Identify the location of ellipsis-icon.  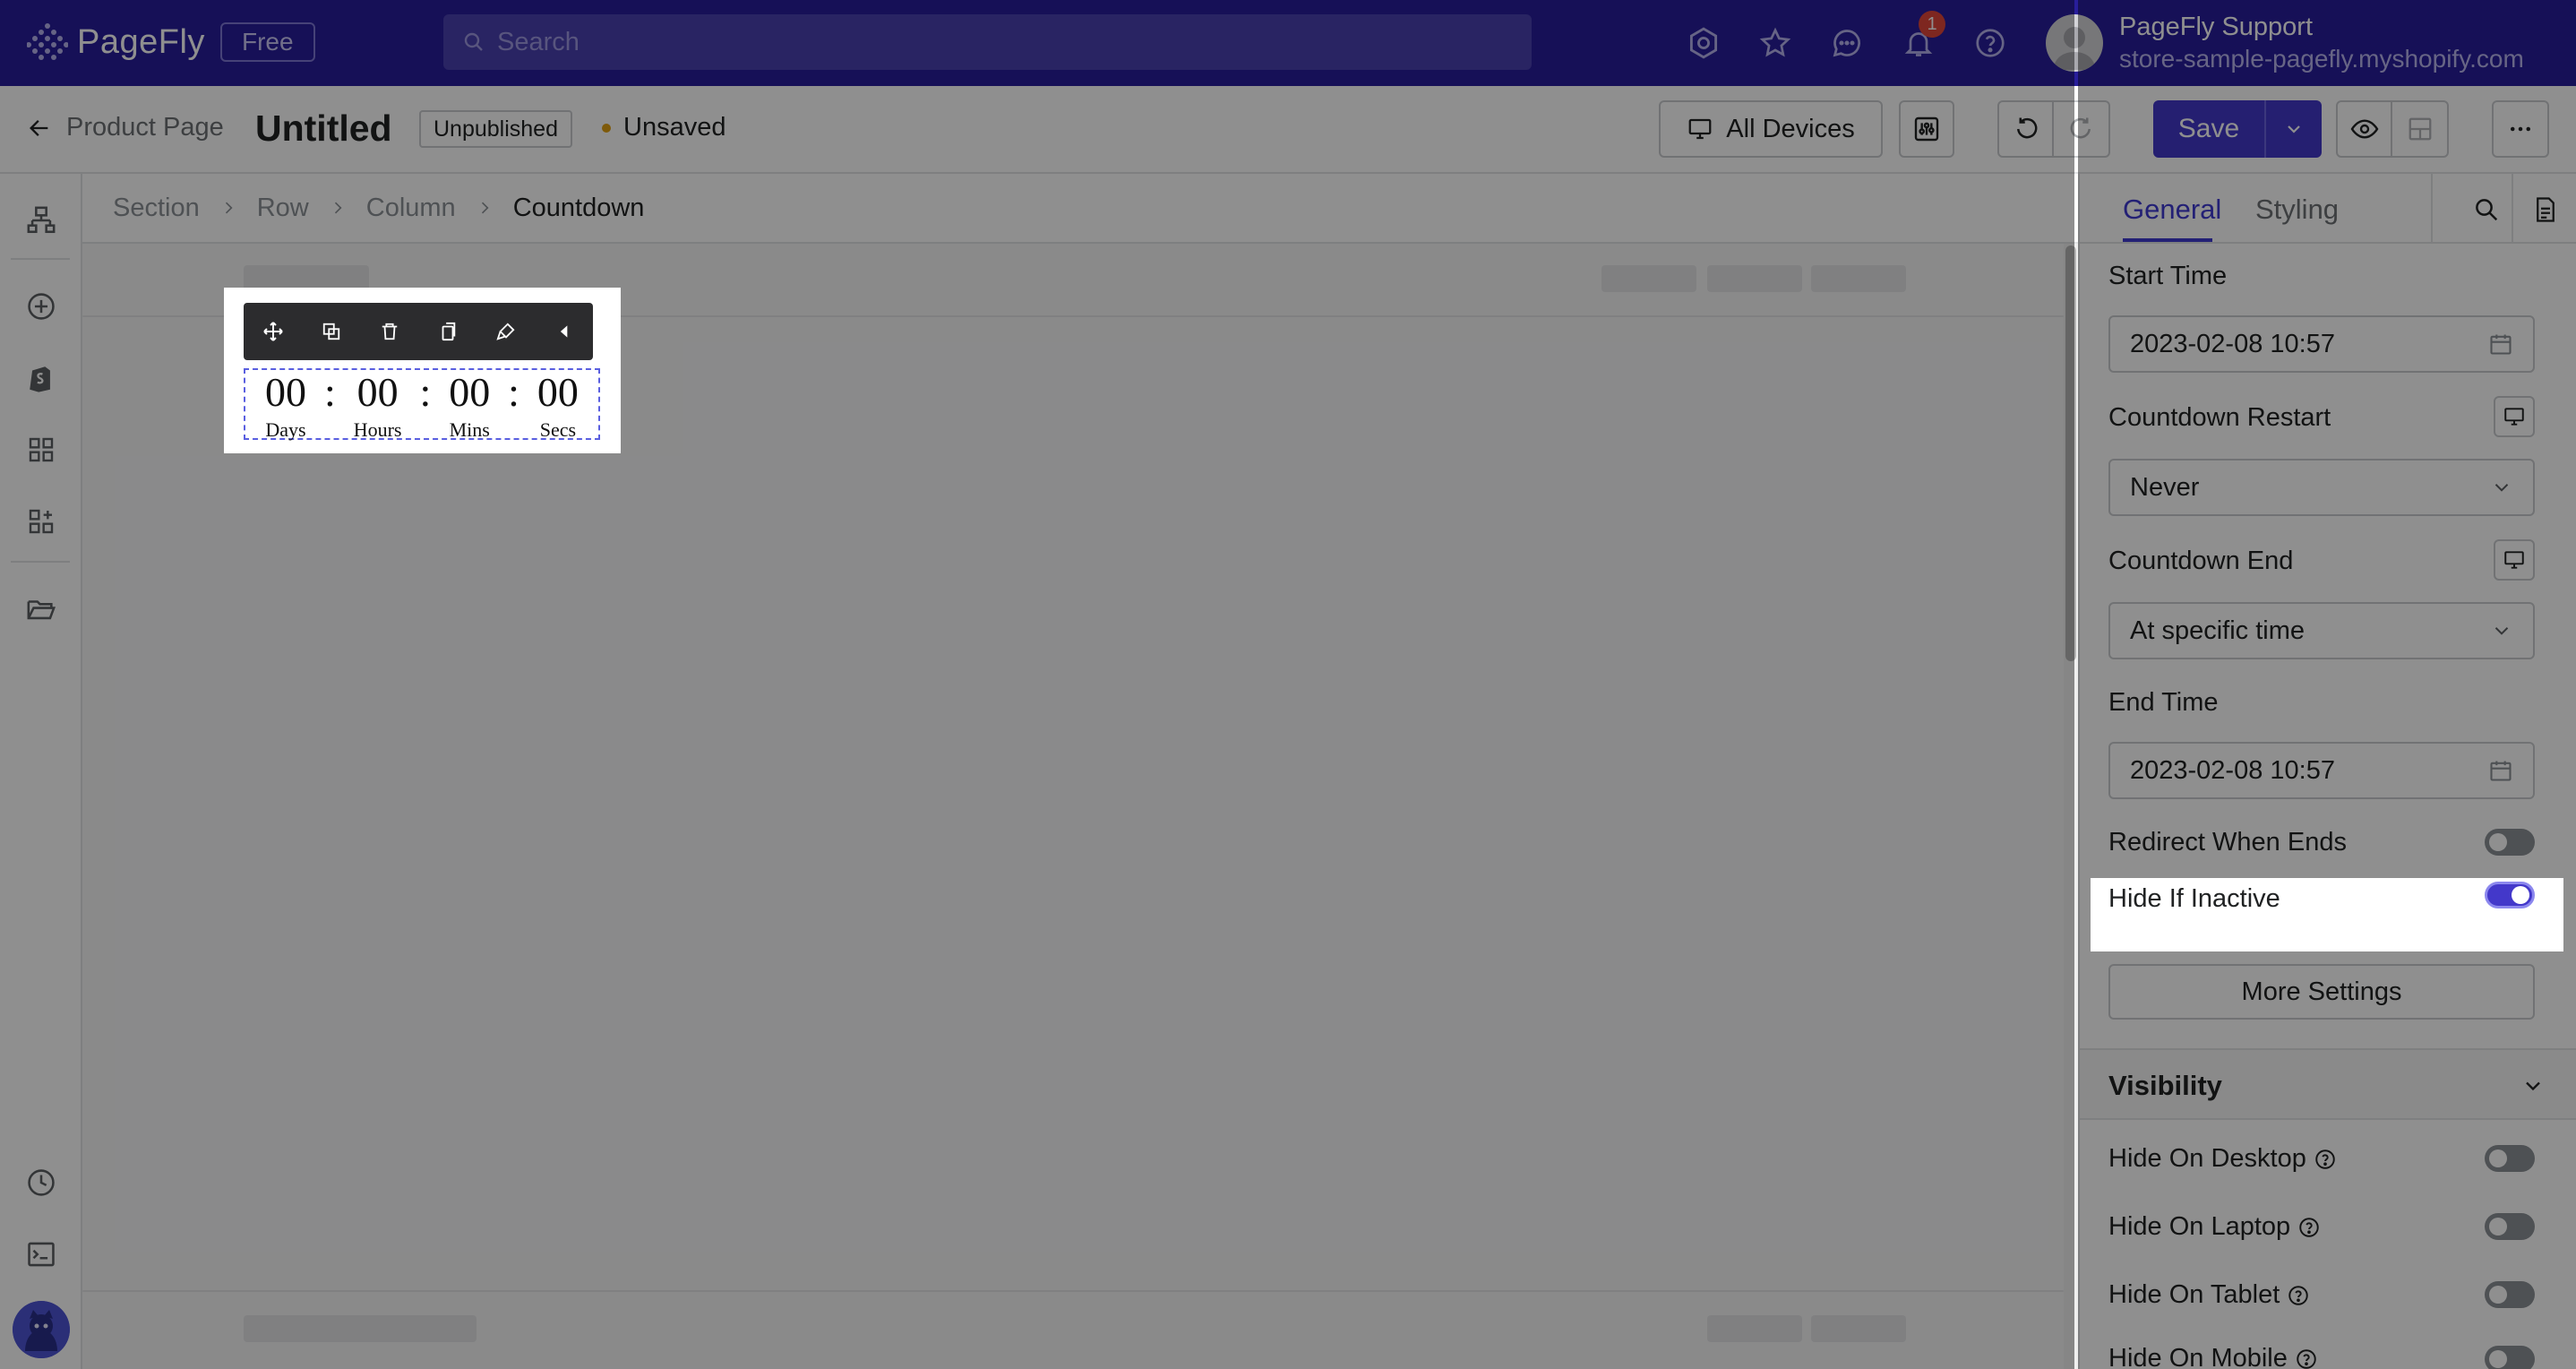
(2520, 129).